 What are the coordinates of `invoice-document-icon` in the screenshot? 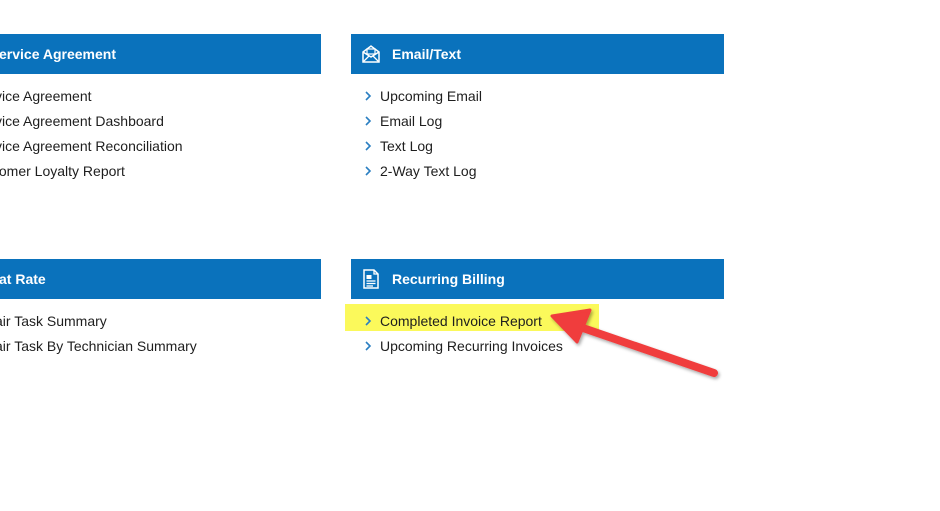 It's located at (371, 279).